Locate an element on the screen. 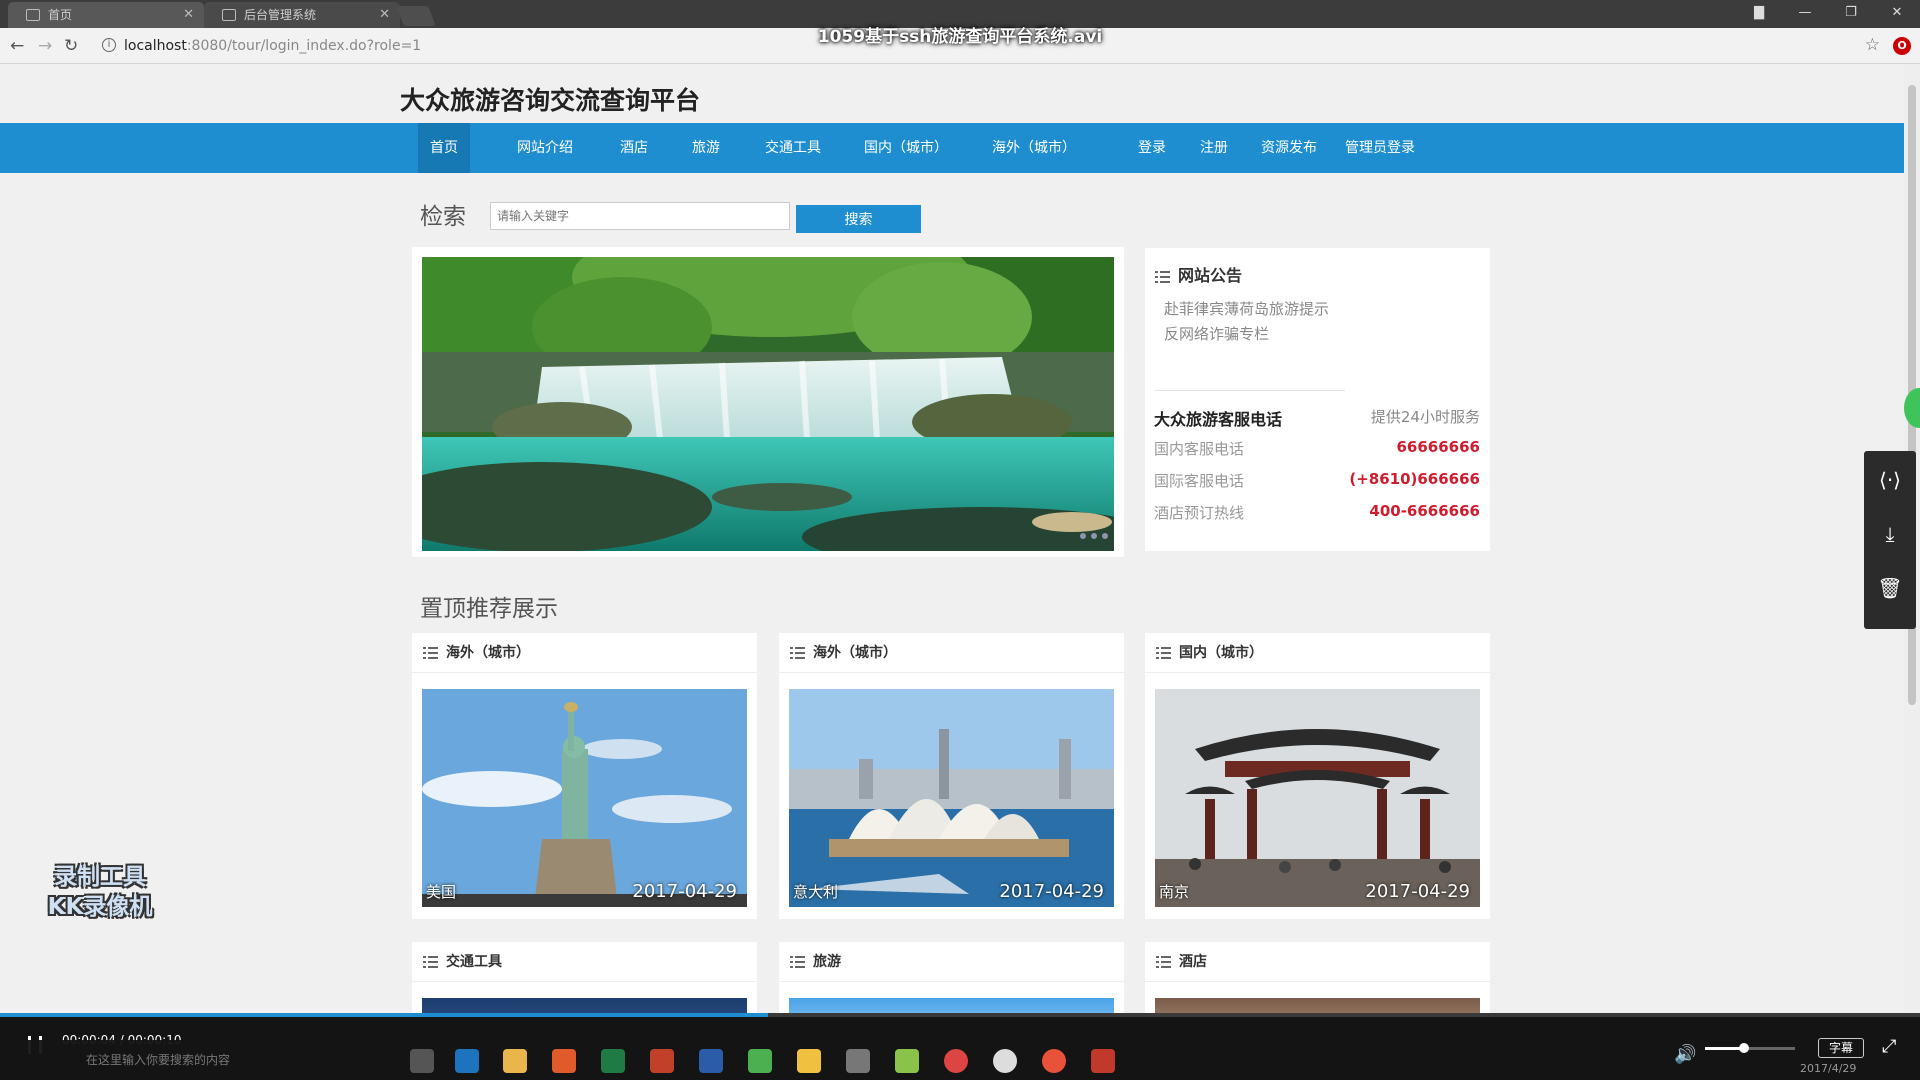 This screenshot has height=1080, width=1920. explorer-icon is located at coordinates (515, 1061).